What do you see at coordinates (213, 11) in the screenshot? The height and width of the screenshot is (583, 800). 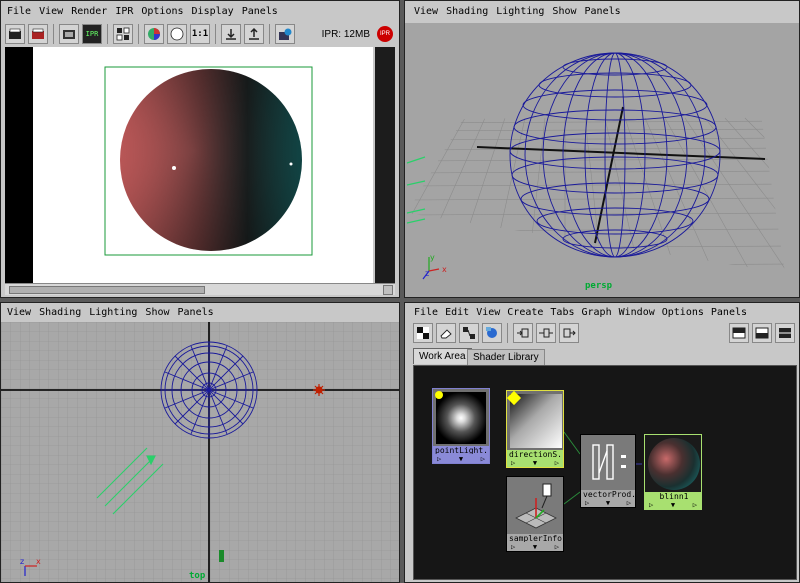 I see `menu-display: Display` at bounding box center [213, 11].